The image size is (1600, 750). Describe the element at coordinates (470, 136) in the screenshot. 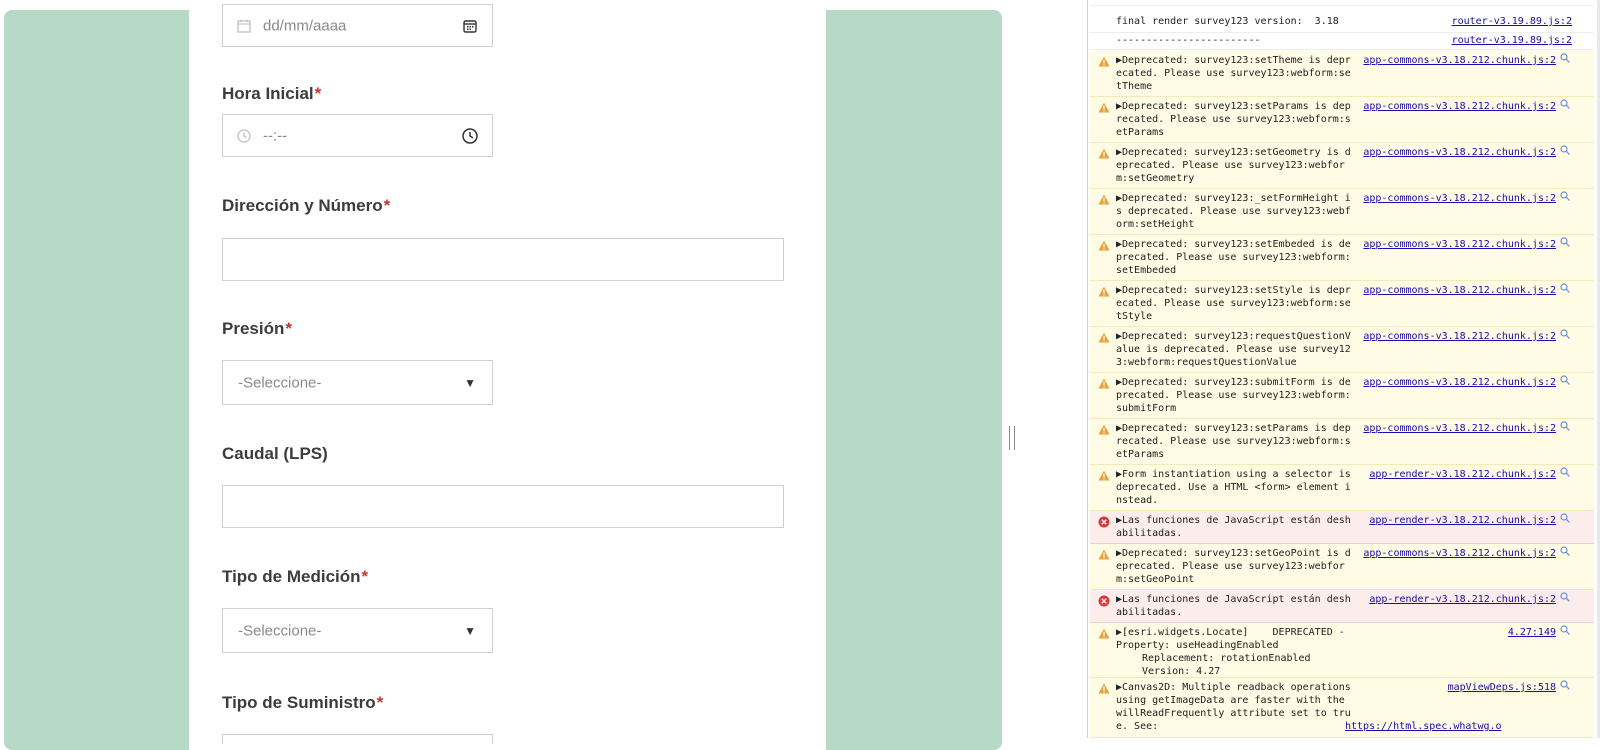

I see `time-picker-icon` at that location.